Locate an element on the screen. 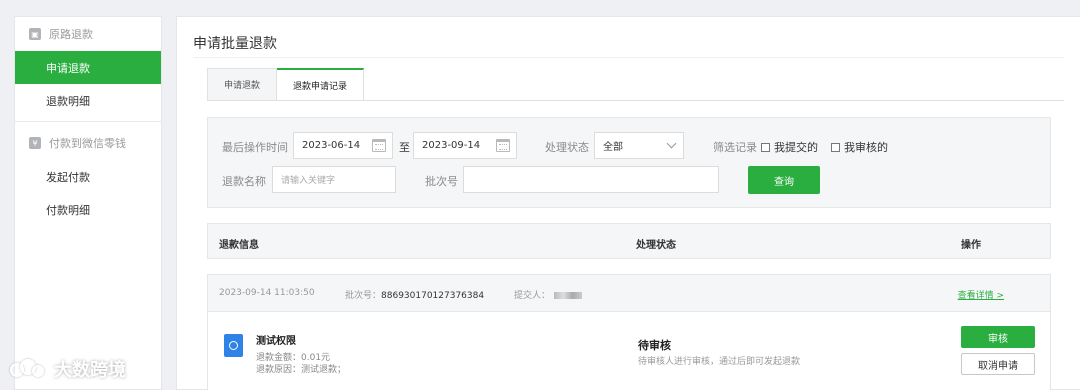  refund-reason: 退款原因：测试退款； is located at coordinates (301, 370).